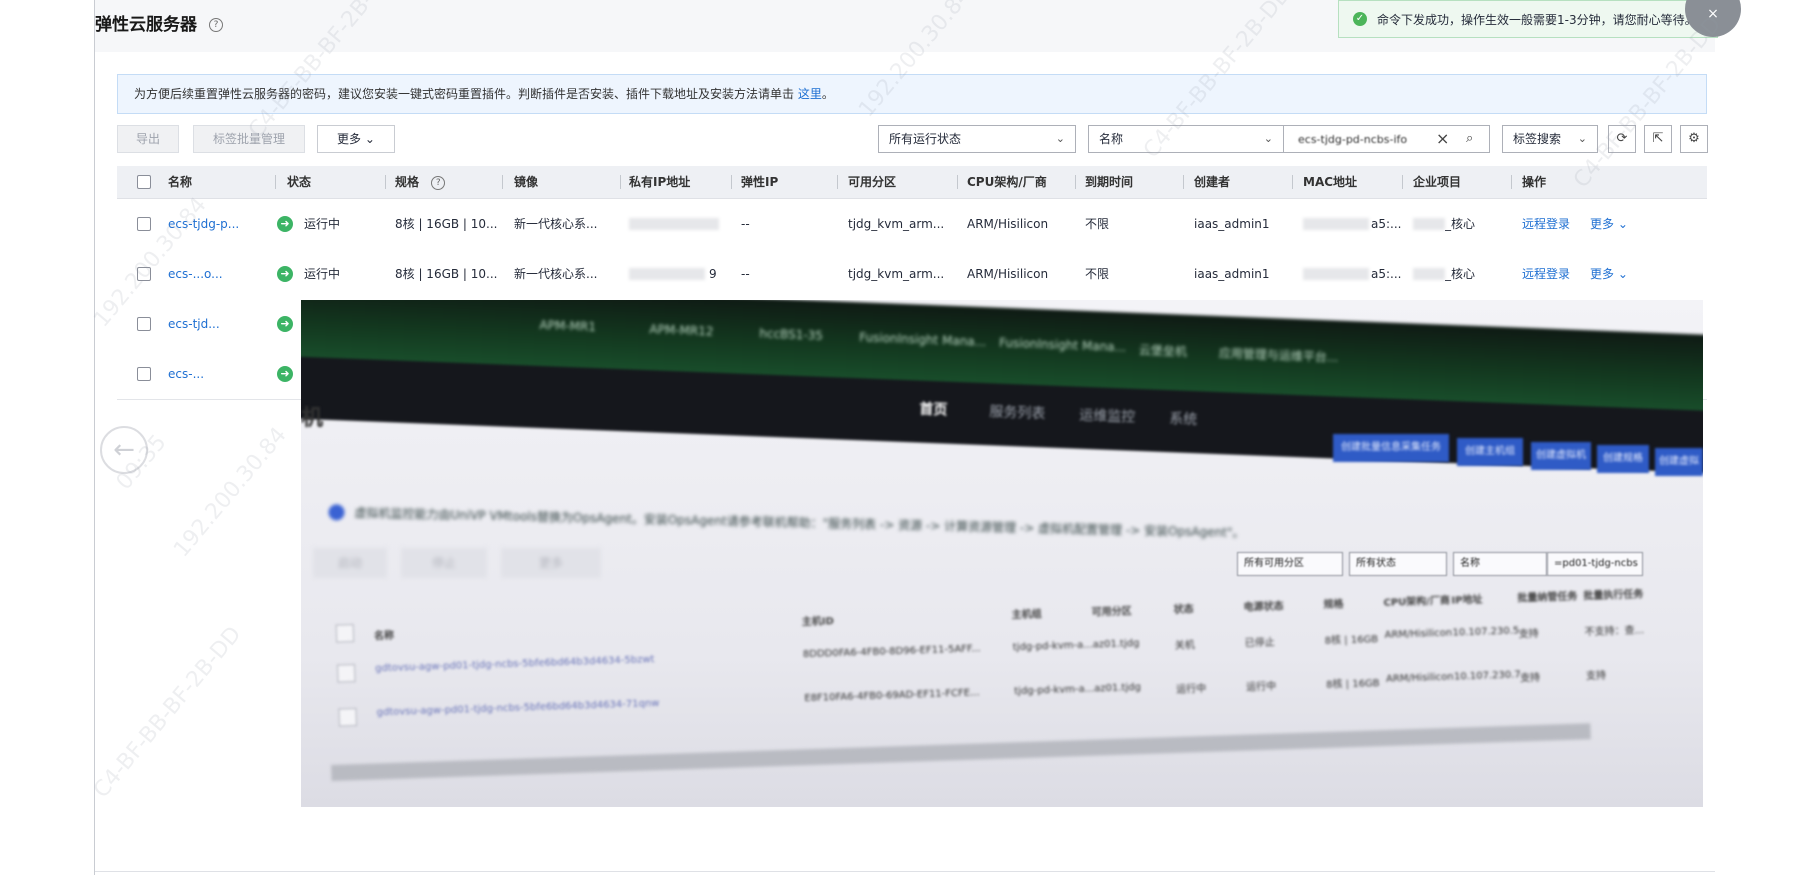 This screenshot has height=875, width=1811. I want to click on column-status: 状态, so click(299, 182).